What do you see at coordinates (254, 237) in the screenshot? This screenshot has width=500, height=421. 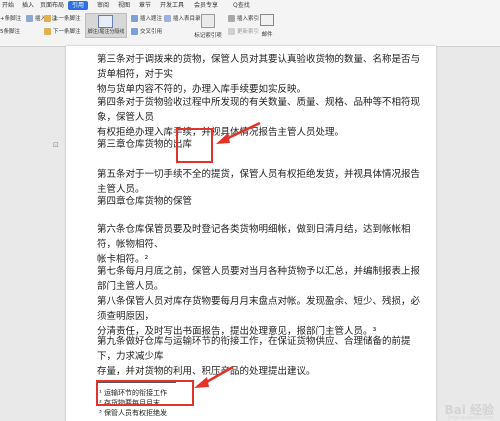 I see `text-line: 第六条仓库保管员要及时登记各类货物明细帐，做到日清月结，达到帐帐相符，帐物相符、` at bounding box center [254, 237].